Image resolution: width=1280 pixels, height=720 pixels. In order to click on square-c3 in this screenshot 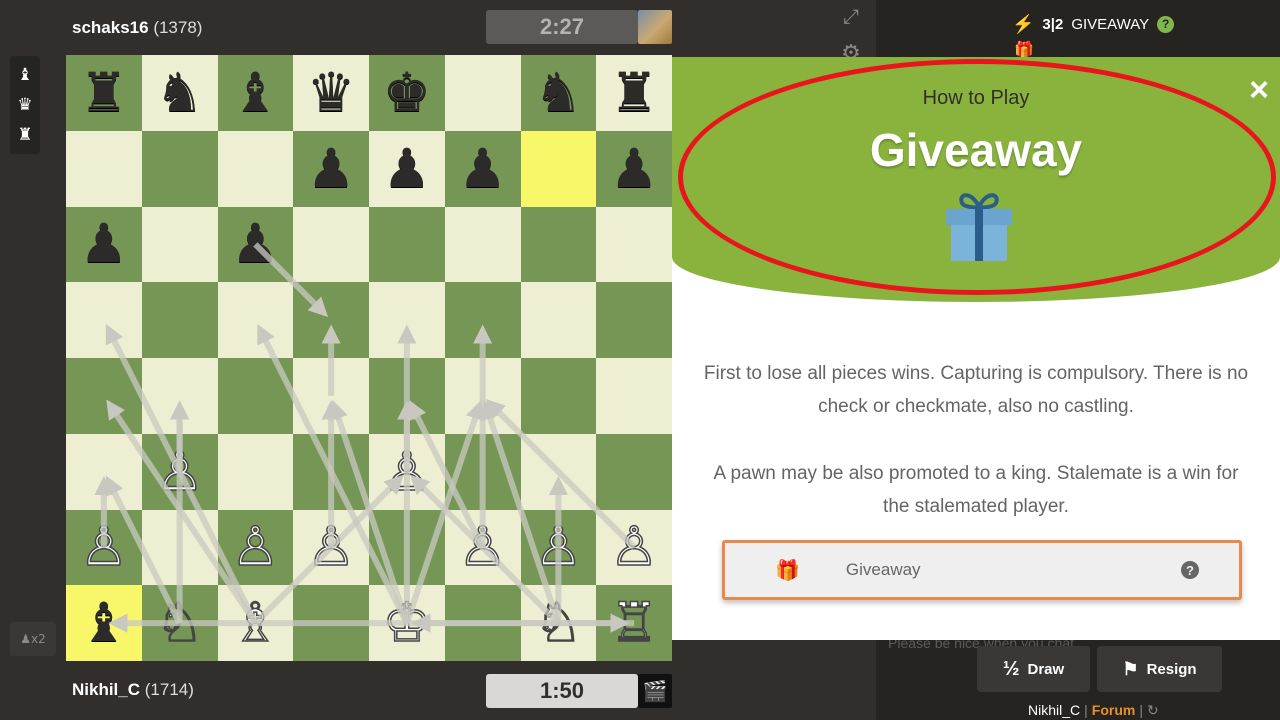, I will do `click(255, 471)`.